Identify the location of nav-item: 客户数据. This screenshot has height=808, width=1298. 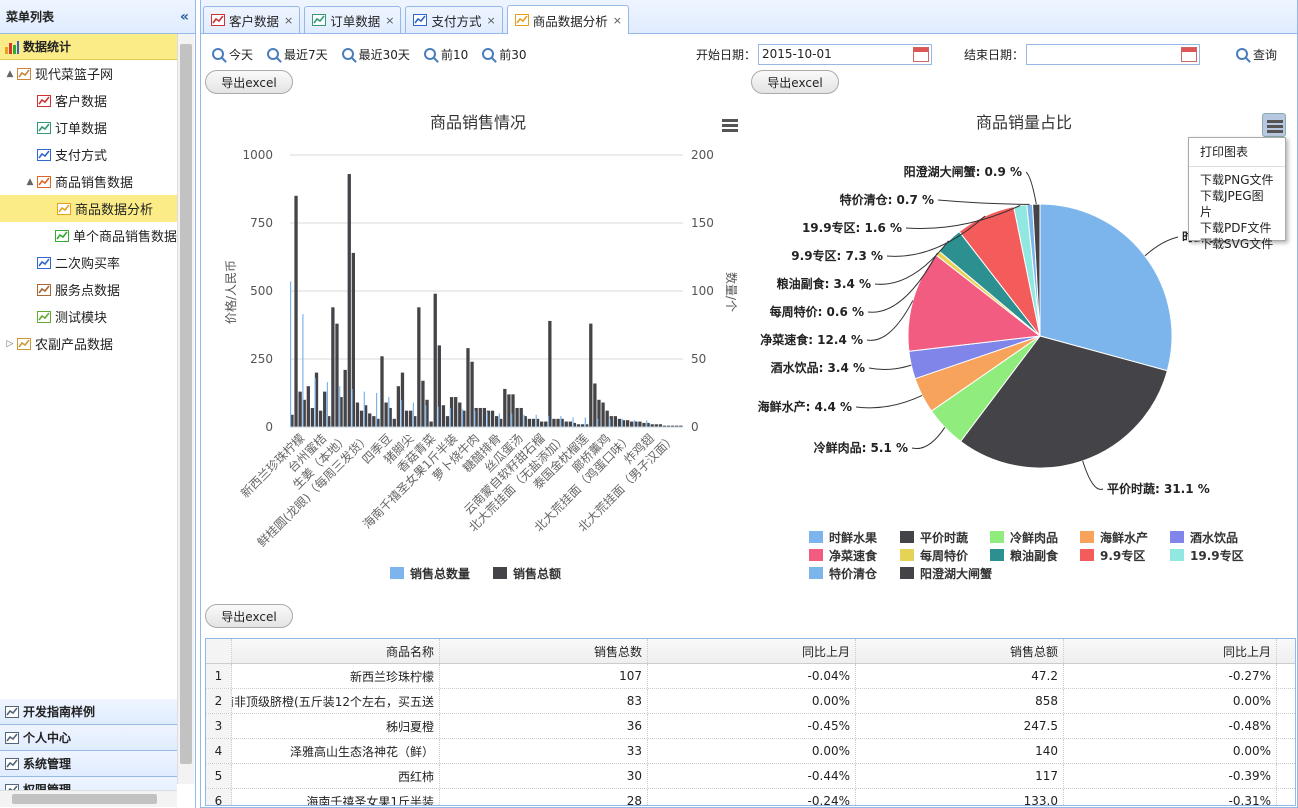
(88, 100).